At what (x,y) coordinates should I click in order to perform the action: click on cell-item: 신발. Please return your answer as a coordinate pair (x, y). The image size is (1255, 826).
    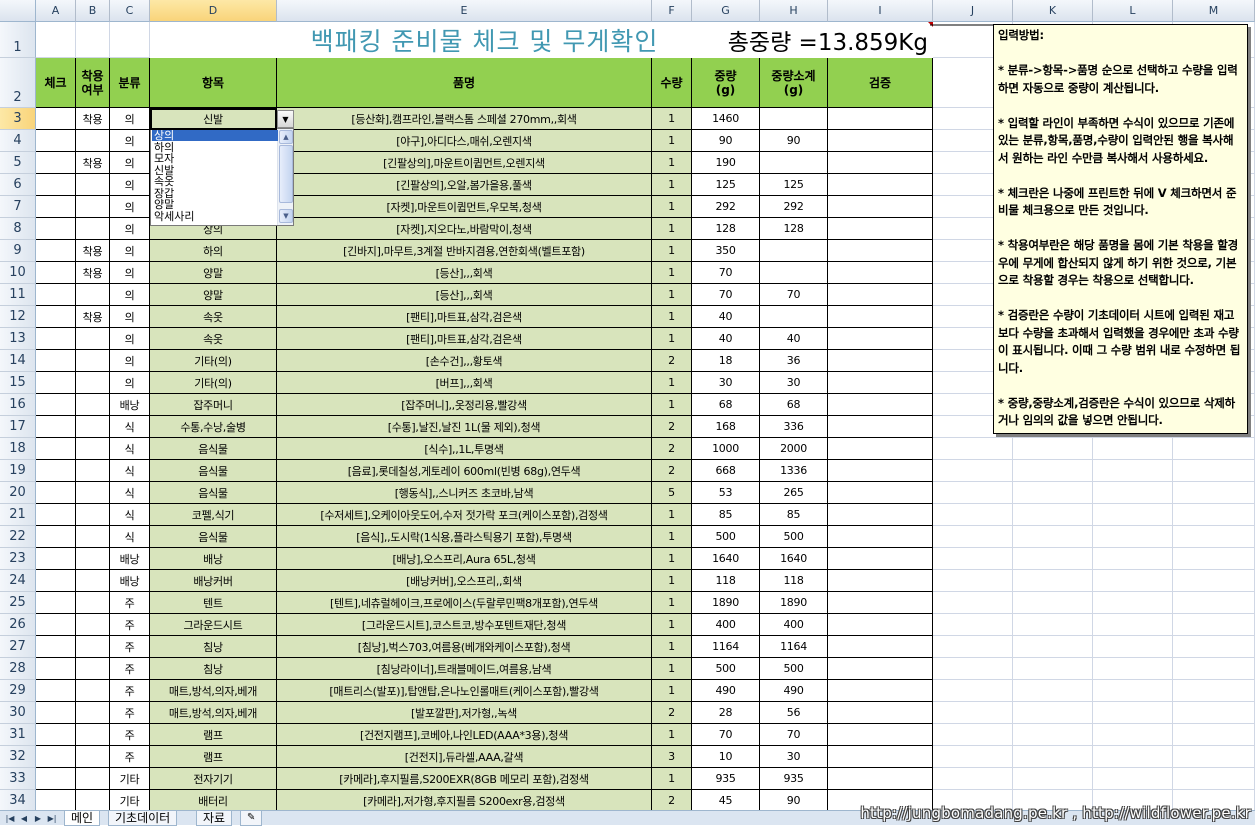
    Looking at the image, I should click on (213, 119).